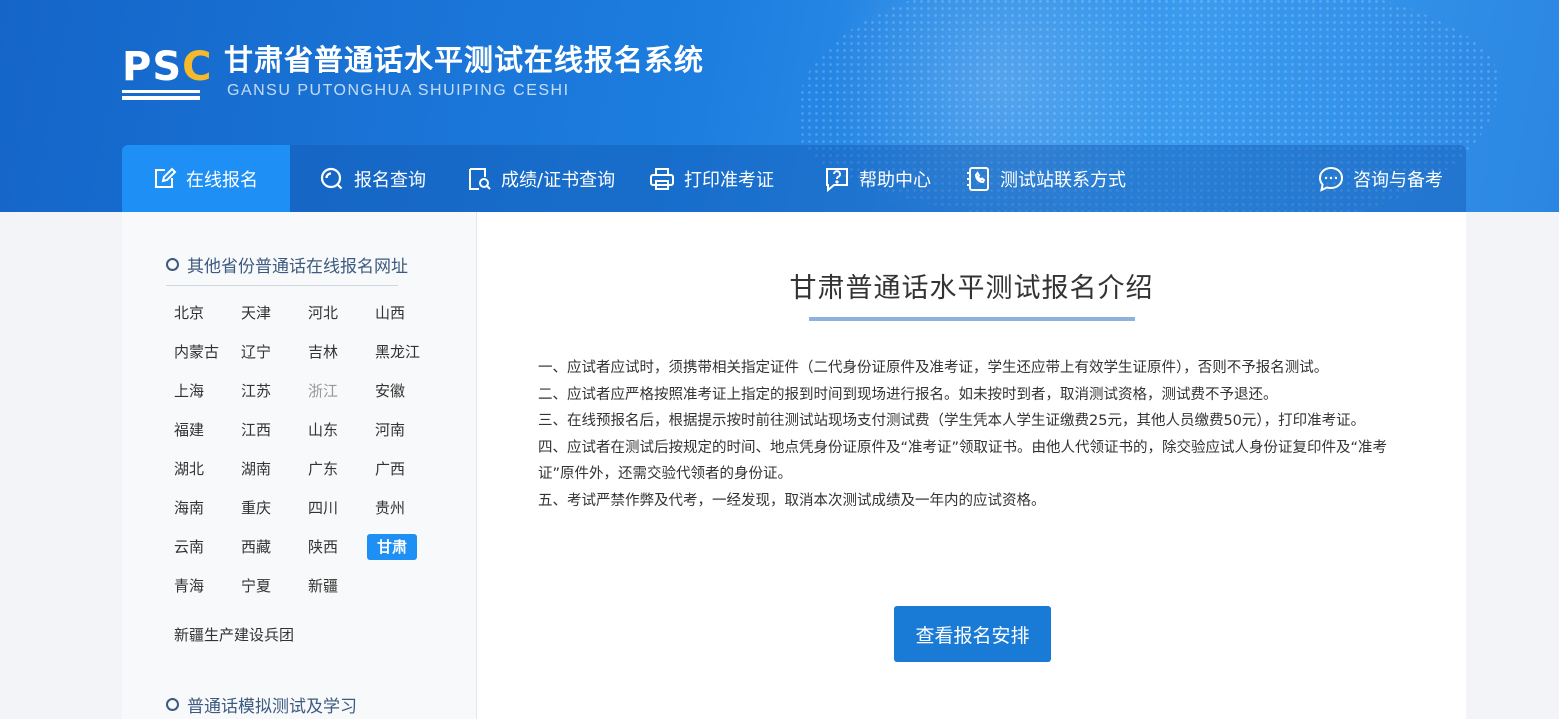 The image size is (1559, 719). What do you see at coordinates (196, 313) in the screenshot?
I see `province-link: 北京` at bounding box center [196, 313].